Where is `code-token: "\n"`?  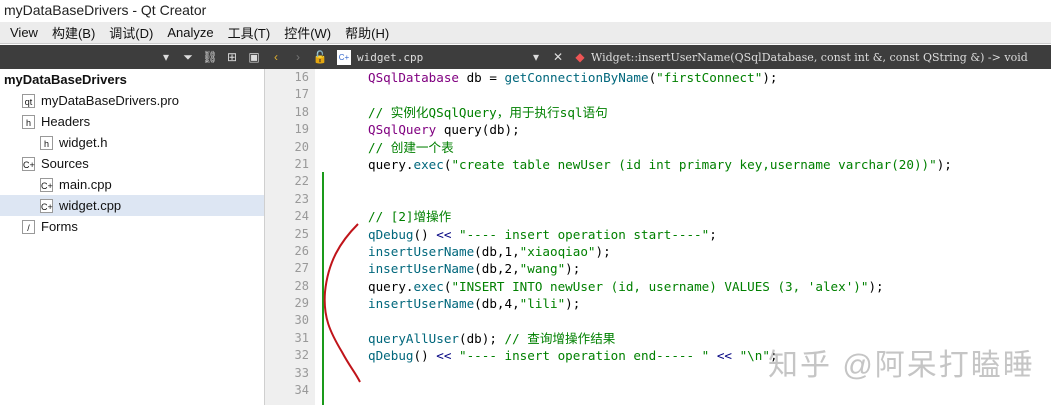
code-token: "\n" is located at coordinates (754, 356).